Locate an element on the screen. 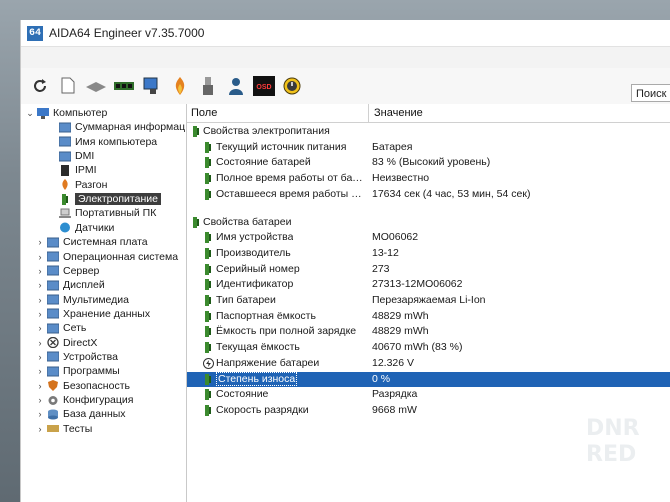 The height and width of the screenshot is (502, 670). tree-item: Портативный ПК is located at coordinates (106, 213).